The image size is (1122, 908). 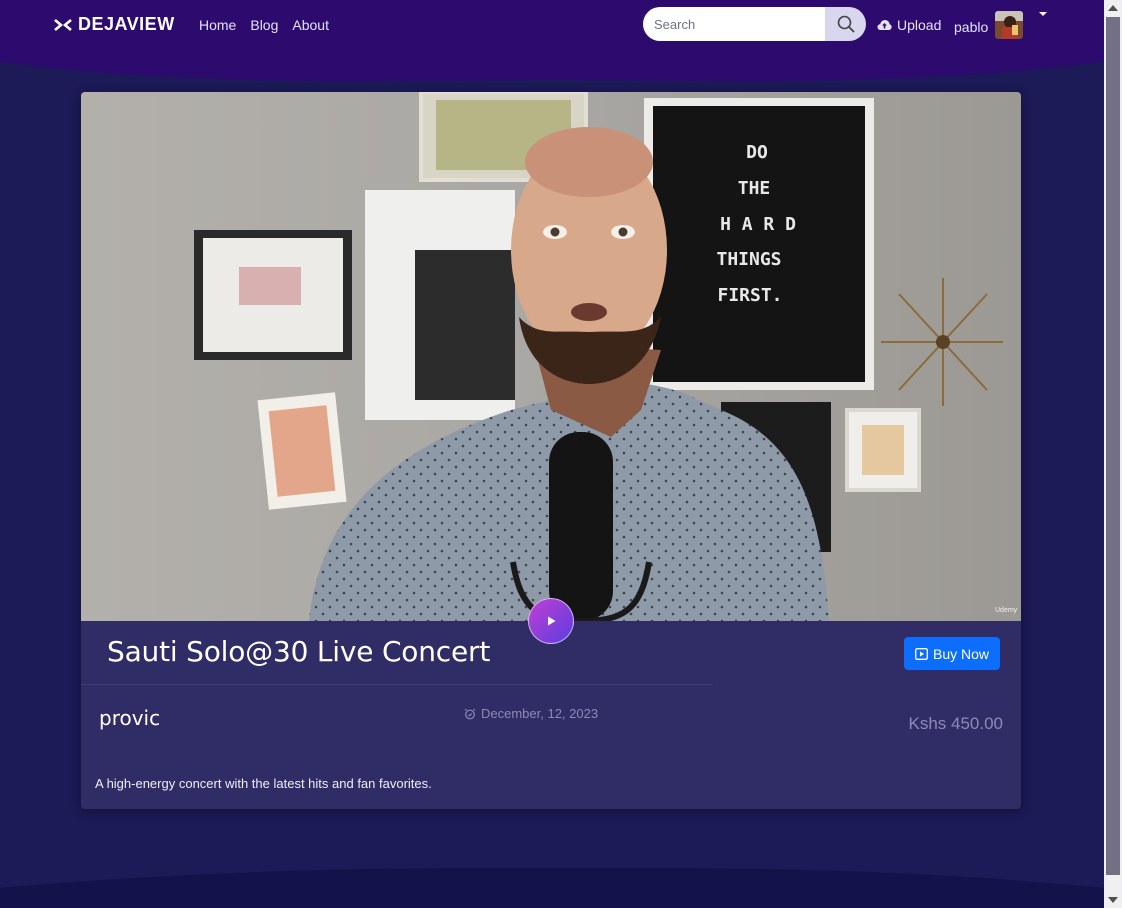 I want to click on upload-label: Upload, so click(x=919, y=25).